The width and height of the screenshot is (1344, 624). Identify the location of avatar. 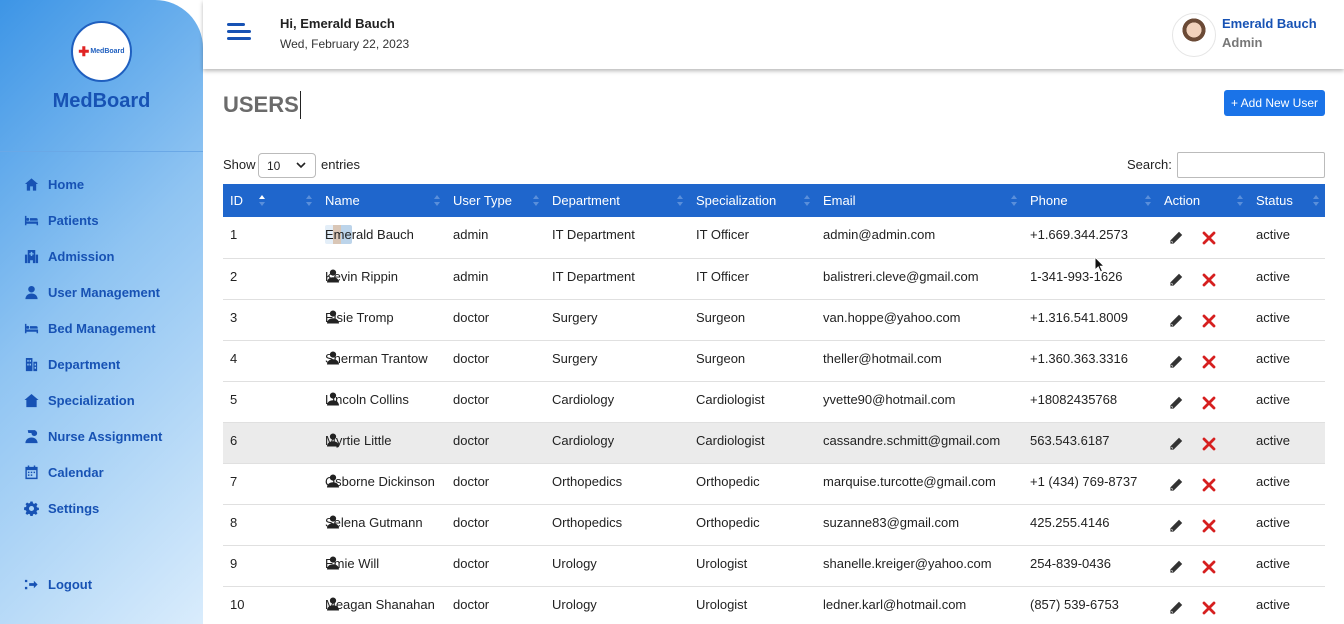
(1194, 35).